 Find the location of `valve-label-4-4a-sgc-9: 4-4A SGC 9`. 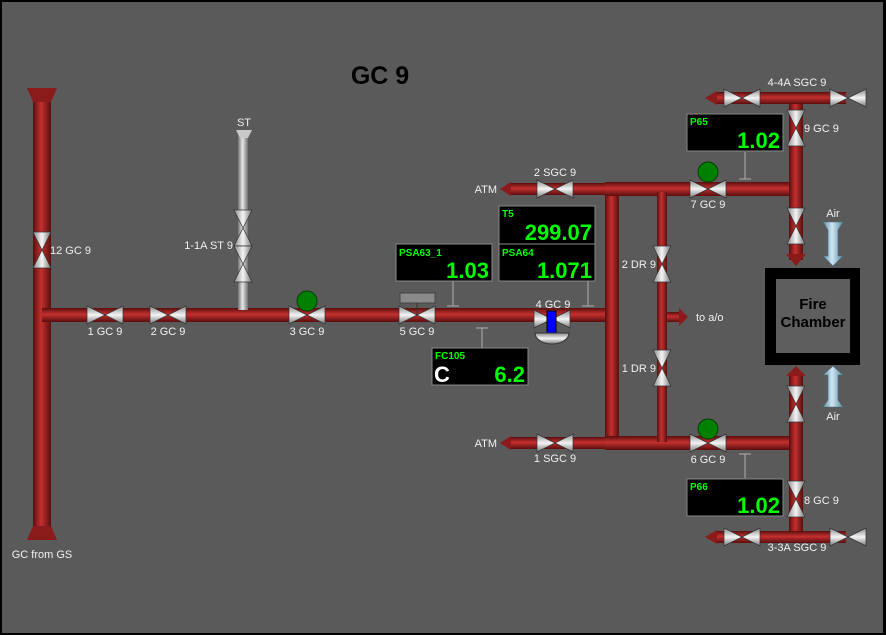

valve-label-4-4a-sgc-9: 4-4A SGC 9 is located at coordinates (797, 83).